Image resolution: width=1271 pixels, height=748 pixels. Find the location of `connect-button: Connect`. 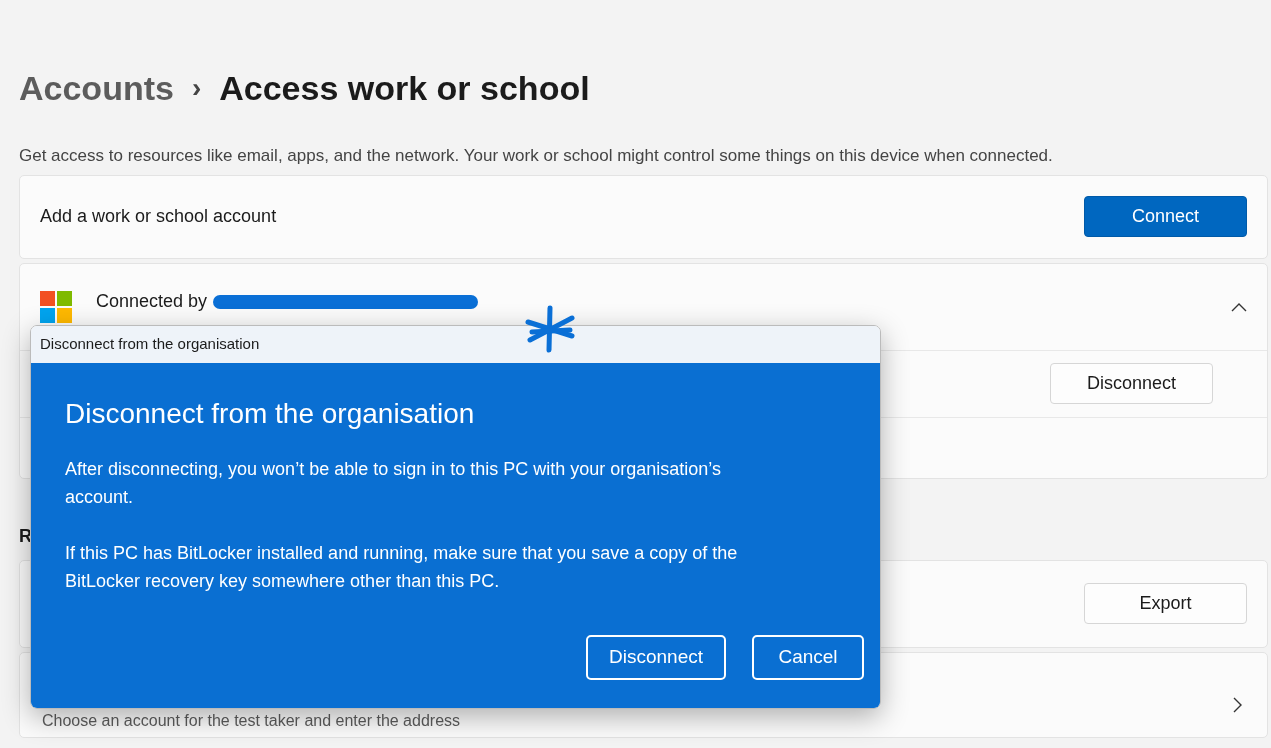

connect-button: Connect is located at coordinates (1165, 217).